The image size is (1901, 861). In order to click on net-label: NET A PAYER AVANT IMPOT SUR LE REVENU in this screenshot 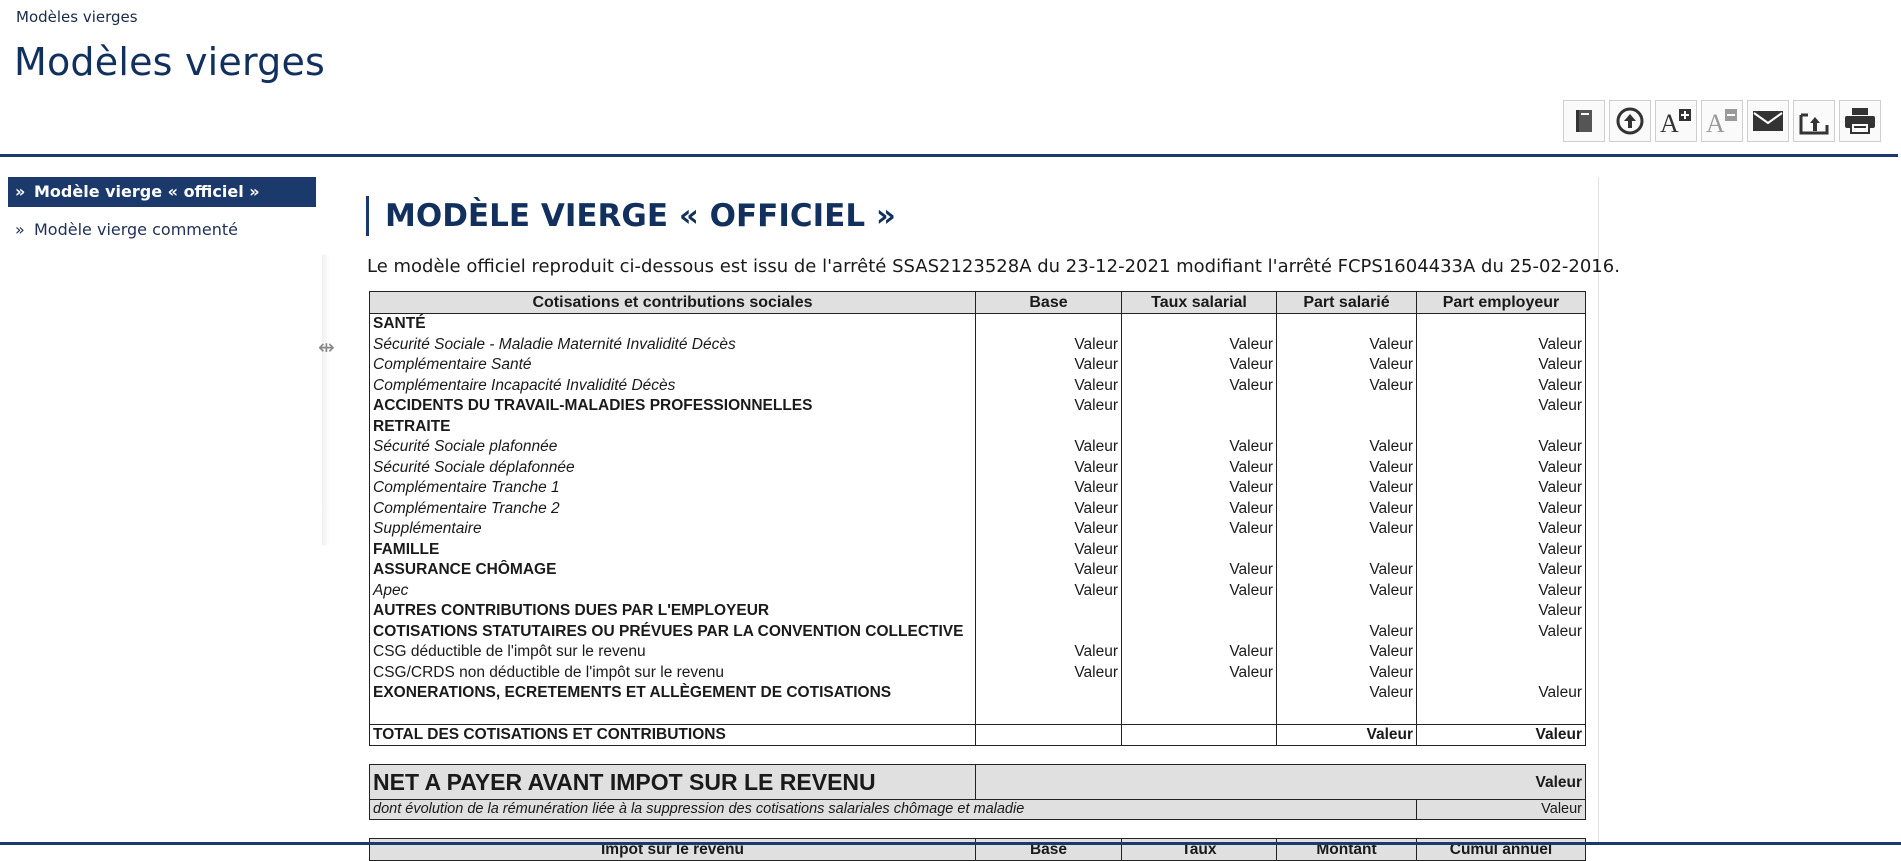, I will do `click(672, 782)`.